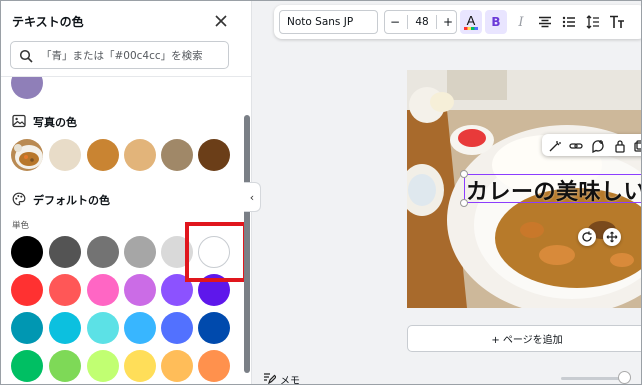 Image resolution: width=642 pixels, height=385 pixels. Describe the element at coordinates (27, 252) in the screenshot. I see `color-swatch-black` at that location.